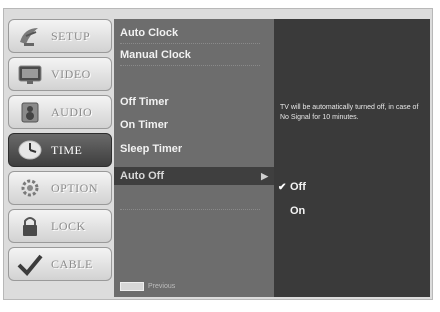 This screenshot has height=312, width=440. I want to click on menu-item-label: Auto Off, so click(142, 176).